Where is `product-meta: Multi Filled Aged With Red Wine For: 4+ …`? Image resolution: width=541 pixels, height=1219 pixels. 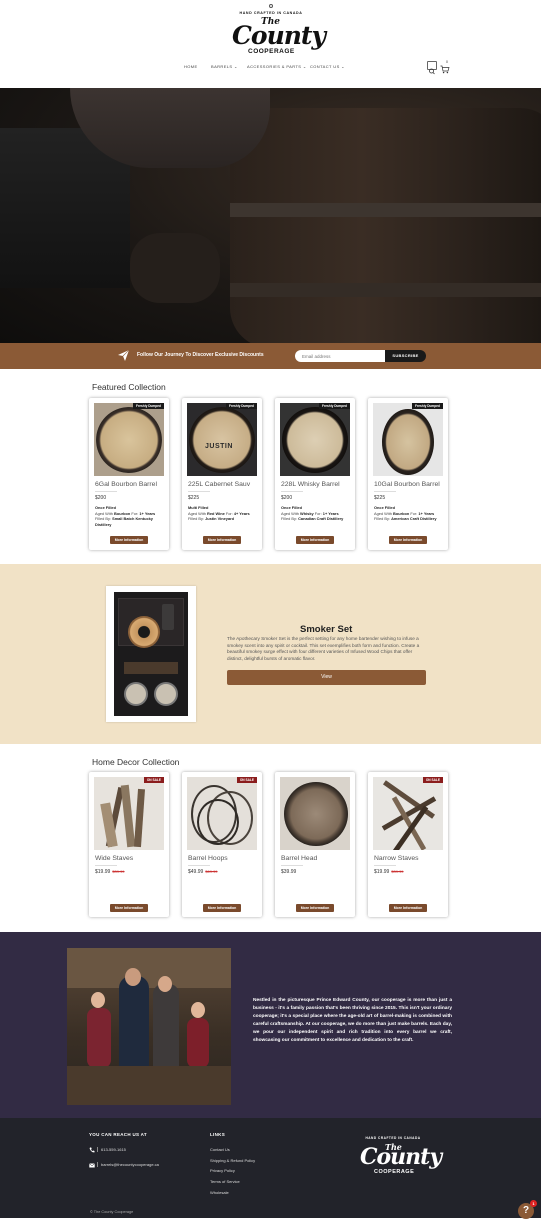
product-meta: Multi Filled Aged With Red Wine For: 4+ … is located at coordinates (219, 513).